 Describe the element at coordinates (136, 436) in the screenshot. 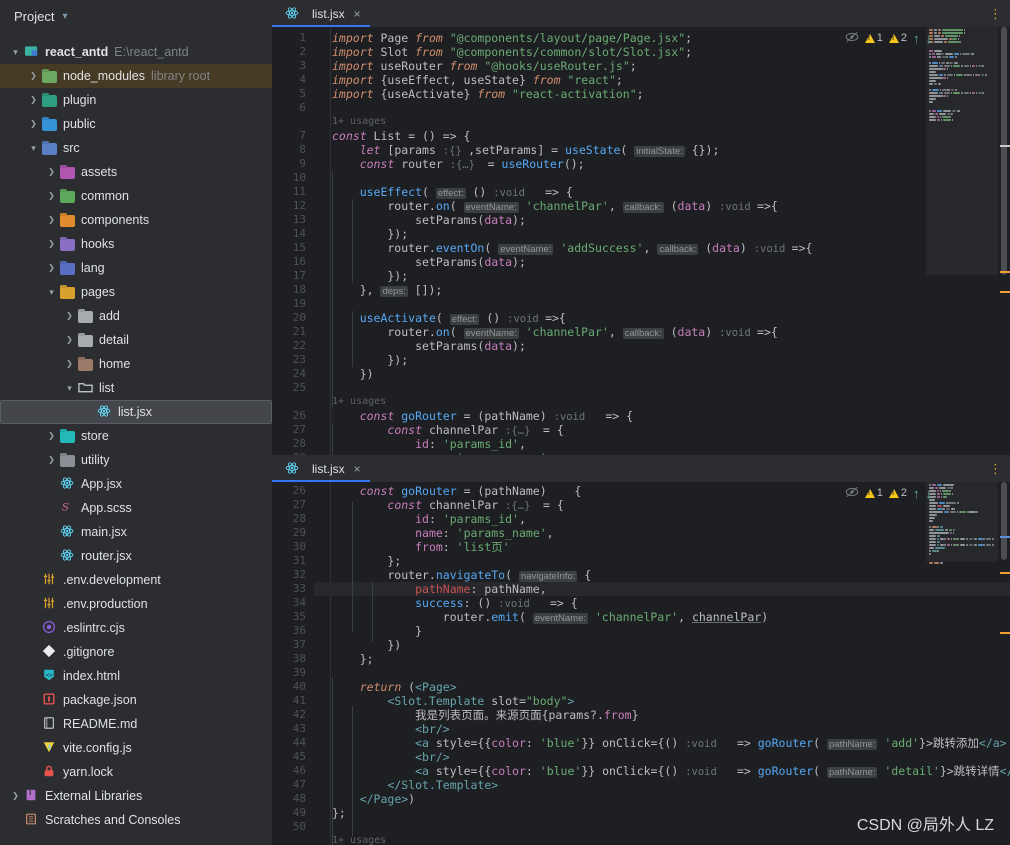

I see `tree-item-store: ❯ store` at that location.